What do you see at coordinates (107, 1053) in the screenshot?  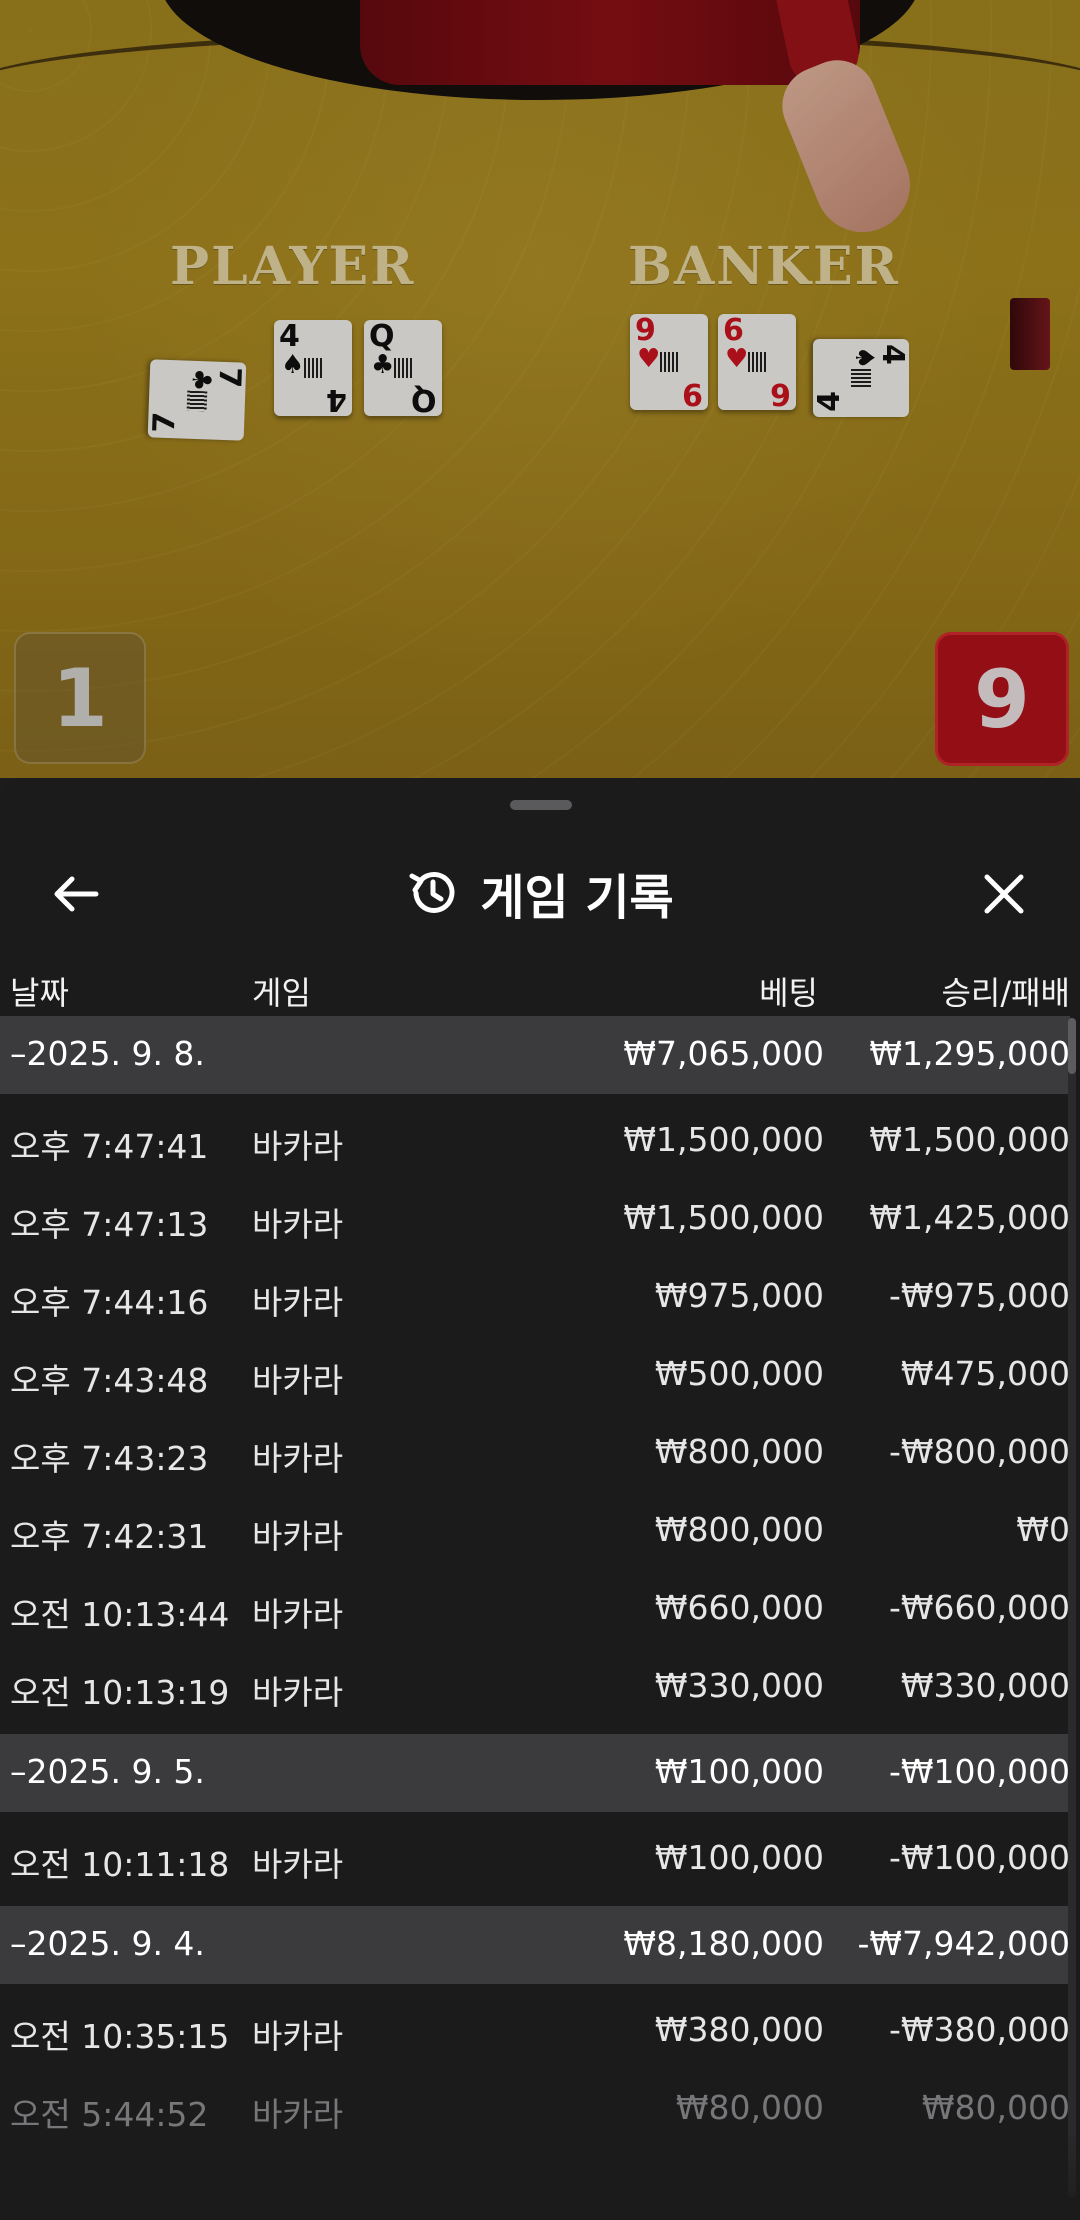 I see `group-date: –2025. 9. 8.` at bounding box center [107, 1053].